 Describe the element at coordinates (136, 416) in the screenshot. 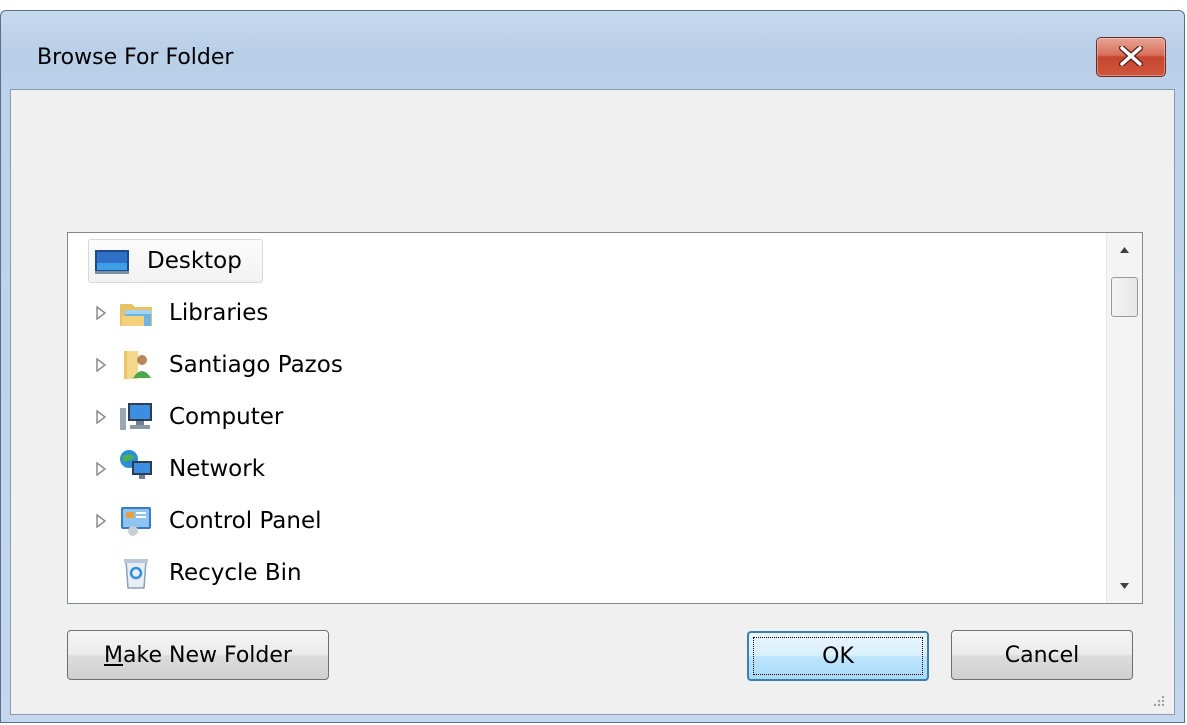

I see `computer-icon` at that location.